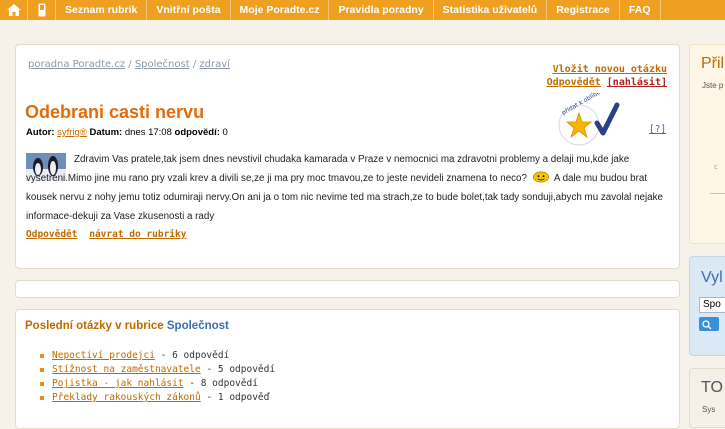 This screenshot has height=429, width=725. I want to click on reply-link: Odpovědět, so click(51, 234).